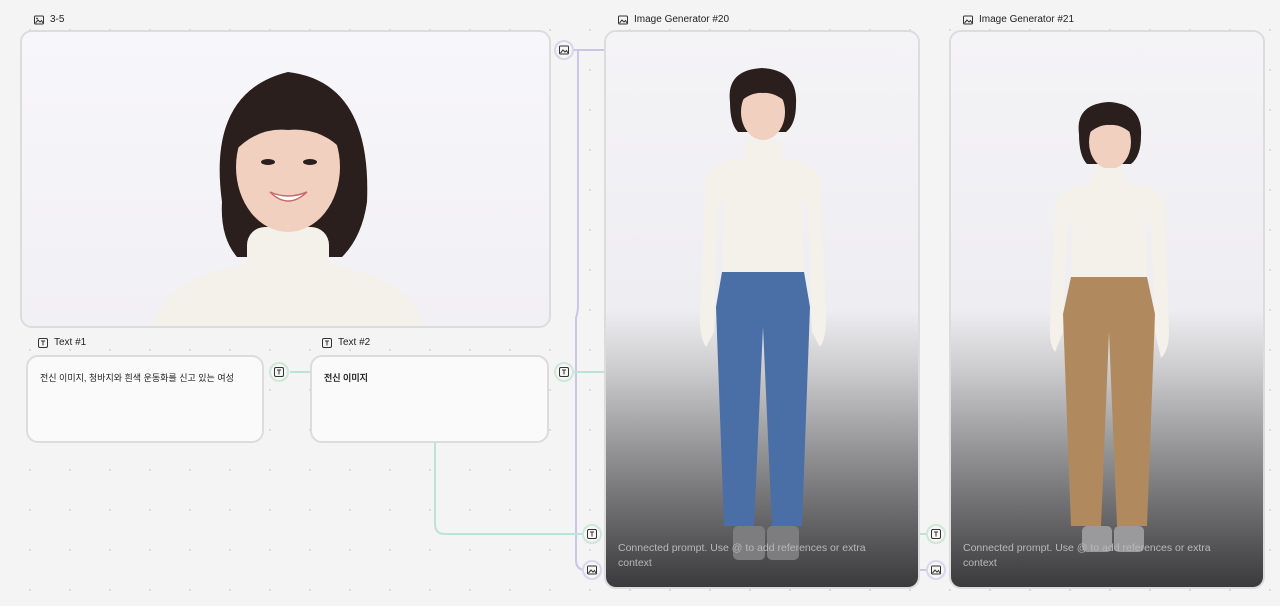 The height and width of the screenshot is (606, 1280). I want to click on text1-node-title: Text #1, so click(62, 342).